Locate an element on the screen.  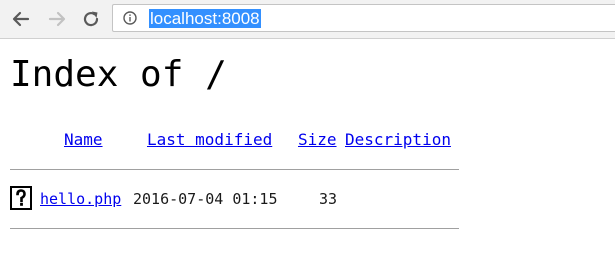
forward-button is located at coordinates (57, 19).